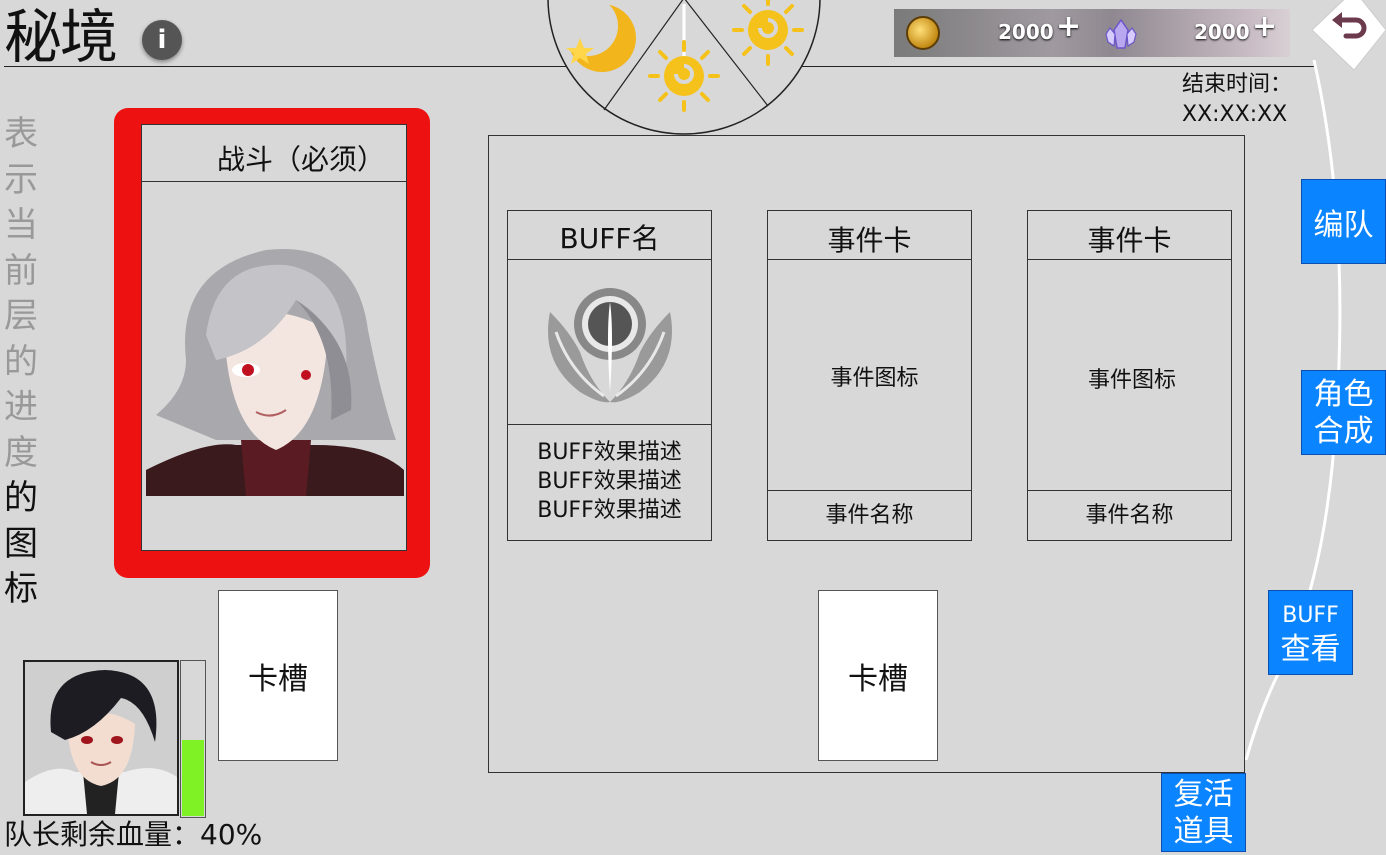 Image resolution: width=1386 pixels, height=855 pixels. What do you see at coordinates (1068, 27) in the screenshot?
I see `add-gold-button: +` at bounding box center [1068, 27].